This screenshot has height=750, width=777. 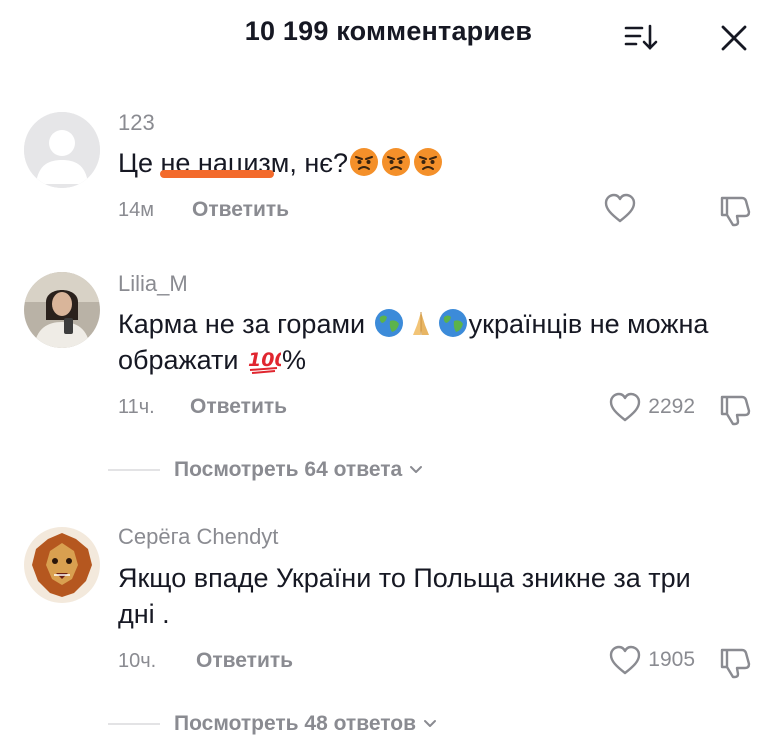 I want to click on comment-time: 10ч., so click(x=137, y=661).